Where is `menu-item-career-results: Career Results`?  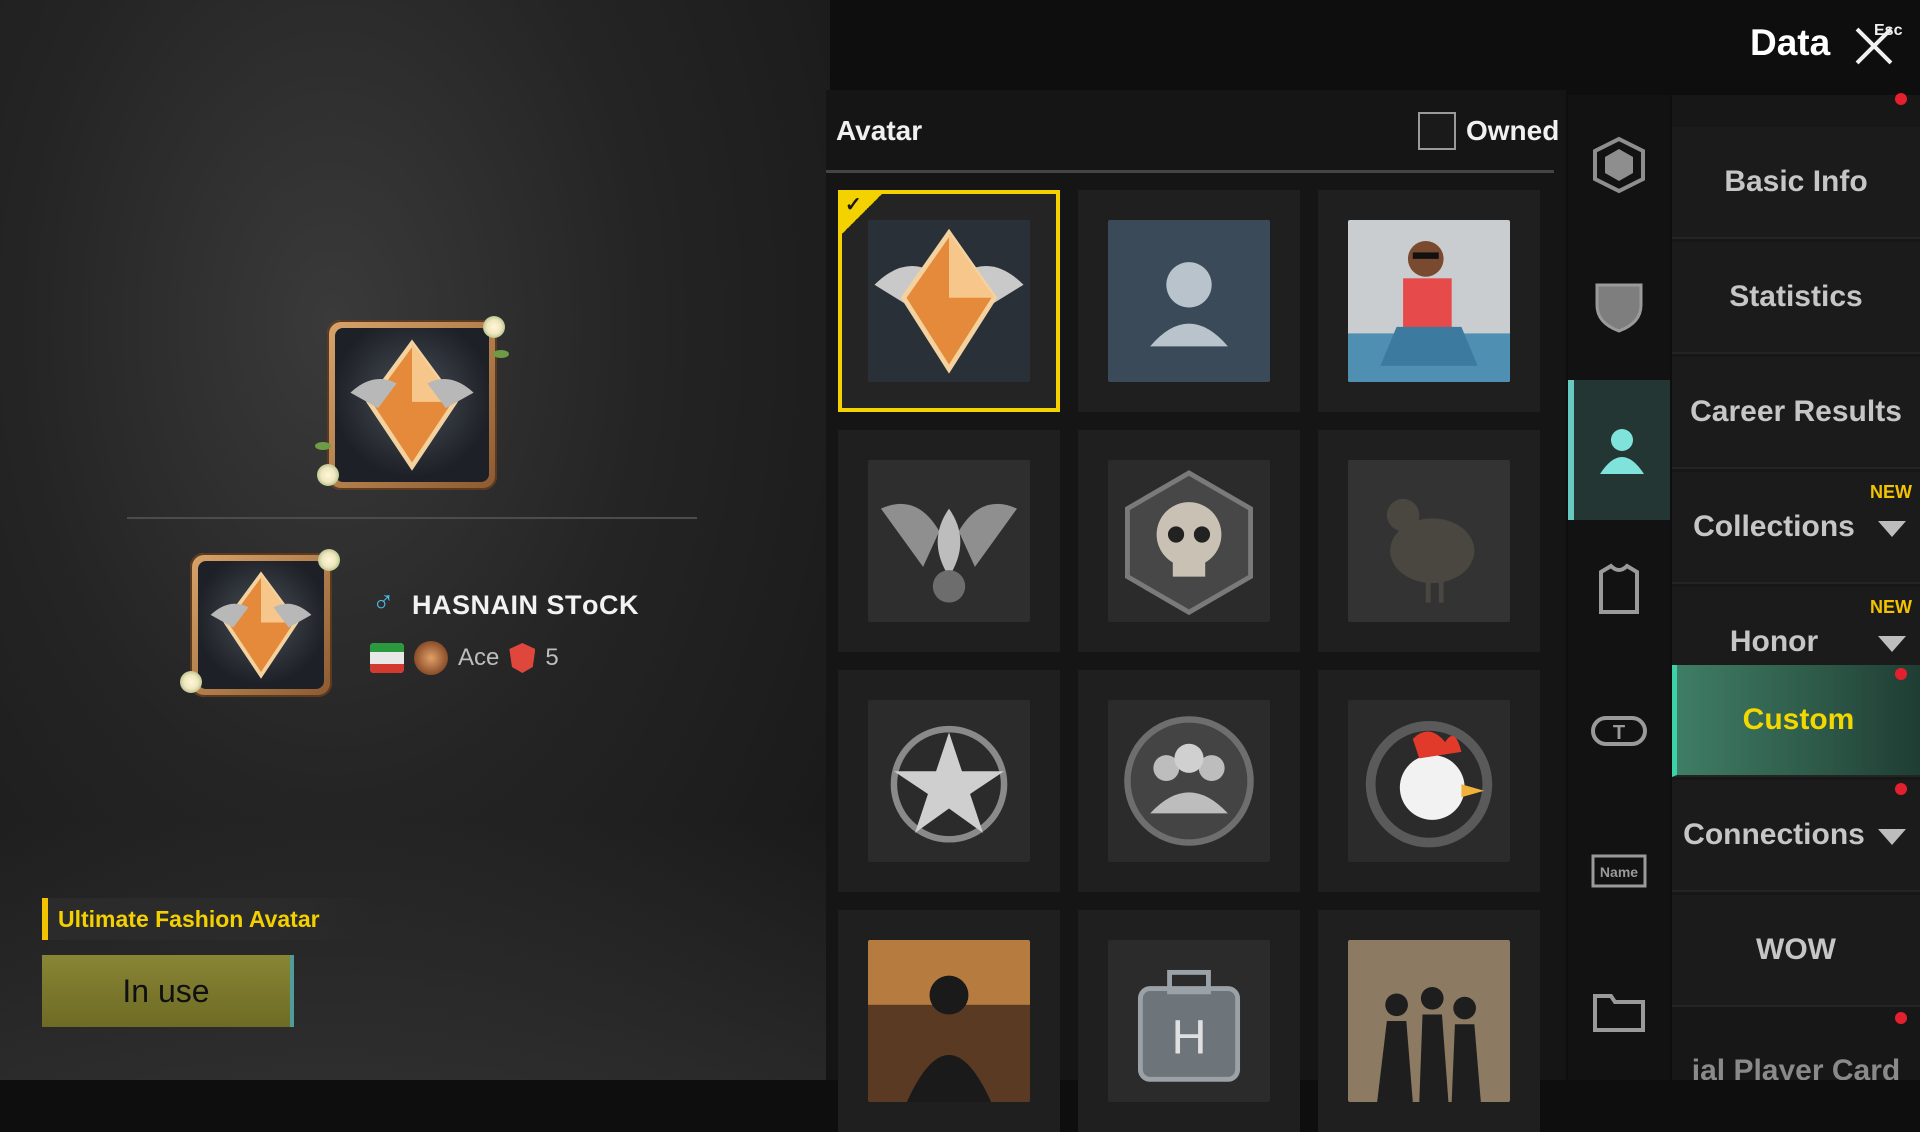 menu-item-career-results: Career Results is located at coordinates (1796, 413).